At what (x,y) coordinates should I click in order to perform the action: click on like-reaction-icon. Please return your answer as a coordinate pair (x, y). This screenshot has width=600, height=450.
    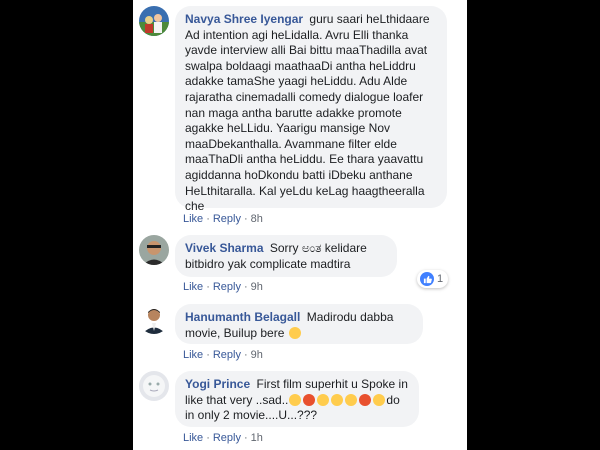
    Looking at the image, I should click on (427, 279).